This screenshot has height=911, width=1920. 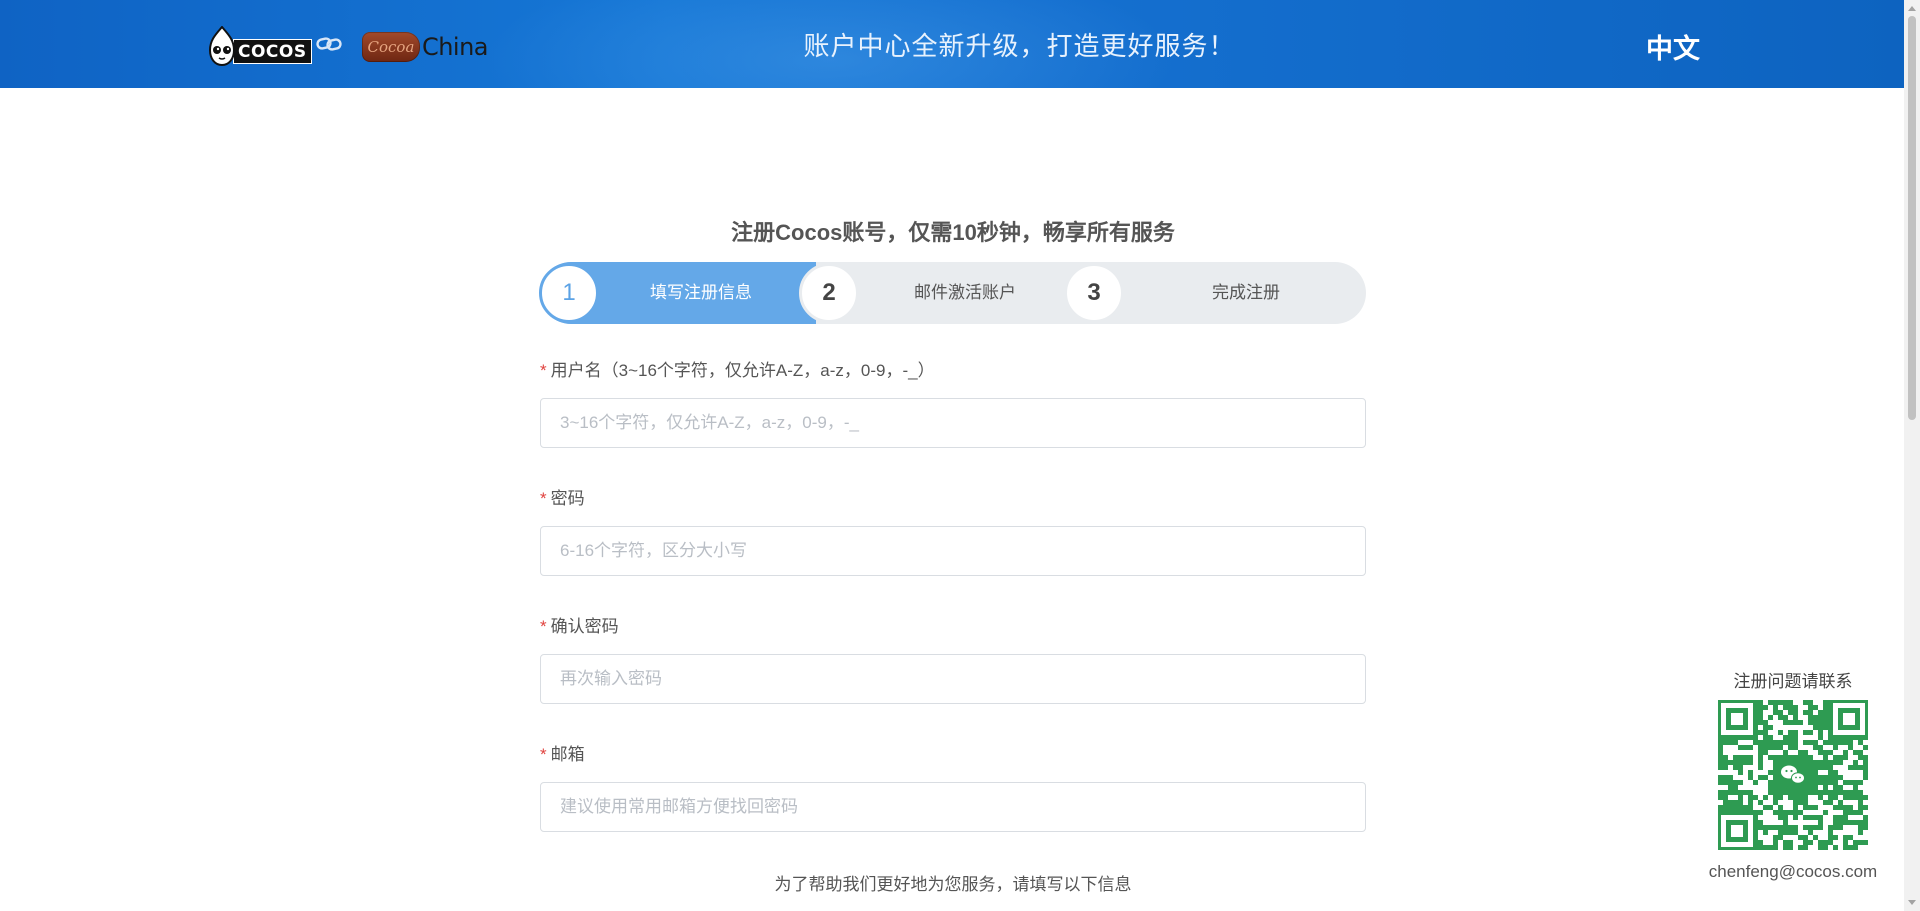 I want to click on step-2-circle: 2, so click(x=829, y=293).